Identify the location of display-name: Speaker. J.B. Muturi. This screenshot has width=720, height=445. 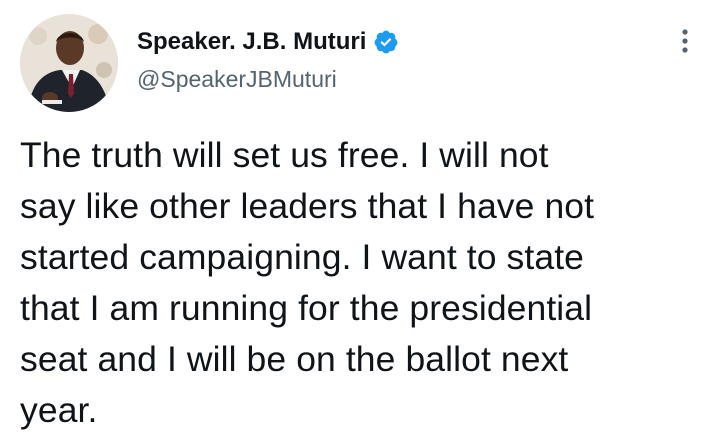
(251, 42).